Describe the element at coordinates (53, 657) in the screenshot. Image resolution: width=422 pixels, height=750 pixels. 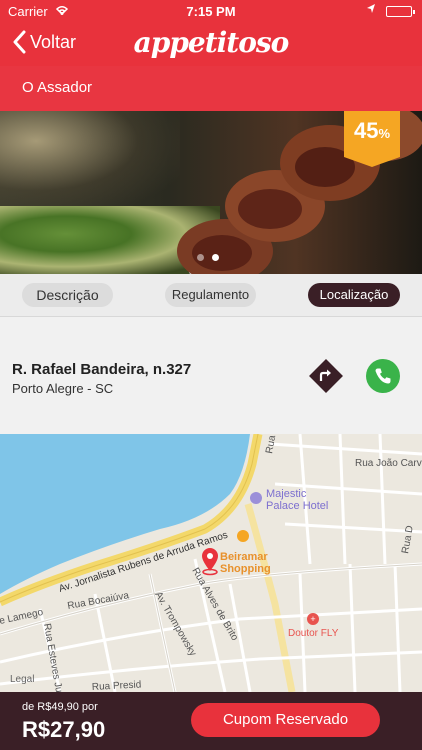
I see `map-label-esteves: Rua Esteves Jun` at that location.